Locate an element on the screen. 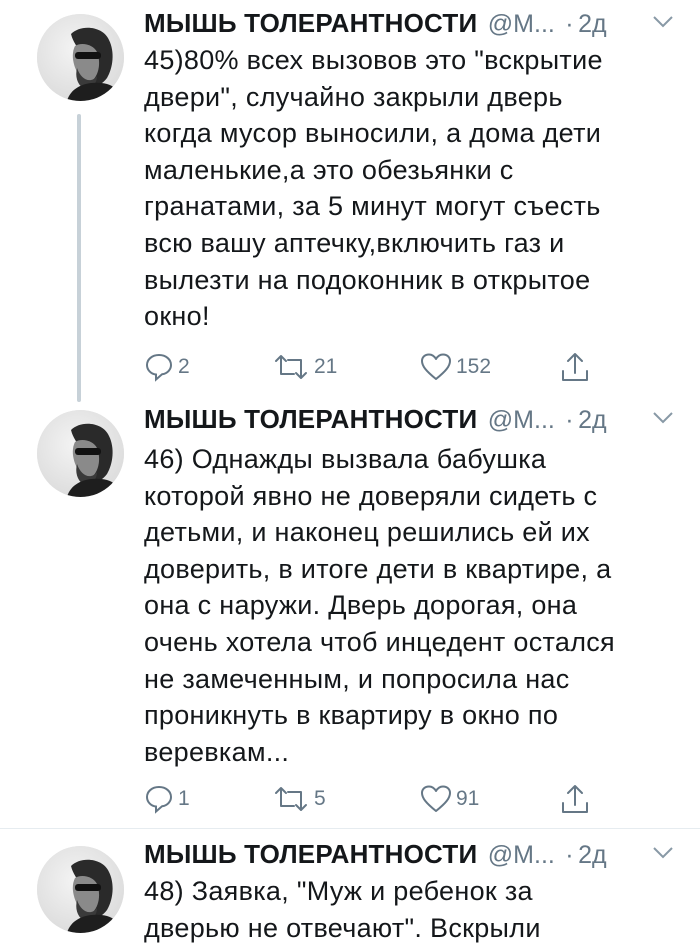 This screenshot has width=700, height=952. like-button: 91 is located at coordinates (449, 799).